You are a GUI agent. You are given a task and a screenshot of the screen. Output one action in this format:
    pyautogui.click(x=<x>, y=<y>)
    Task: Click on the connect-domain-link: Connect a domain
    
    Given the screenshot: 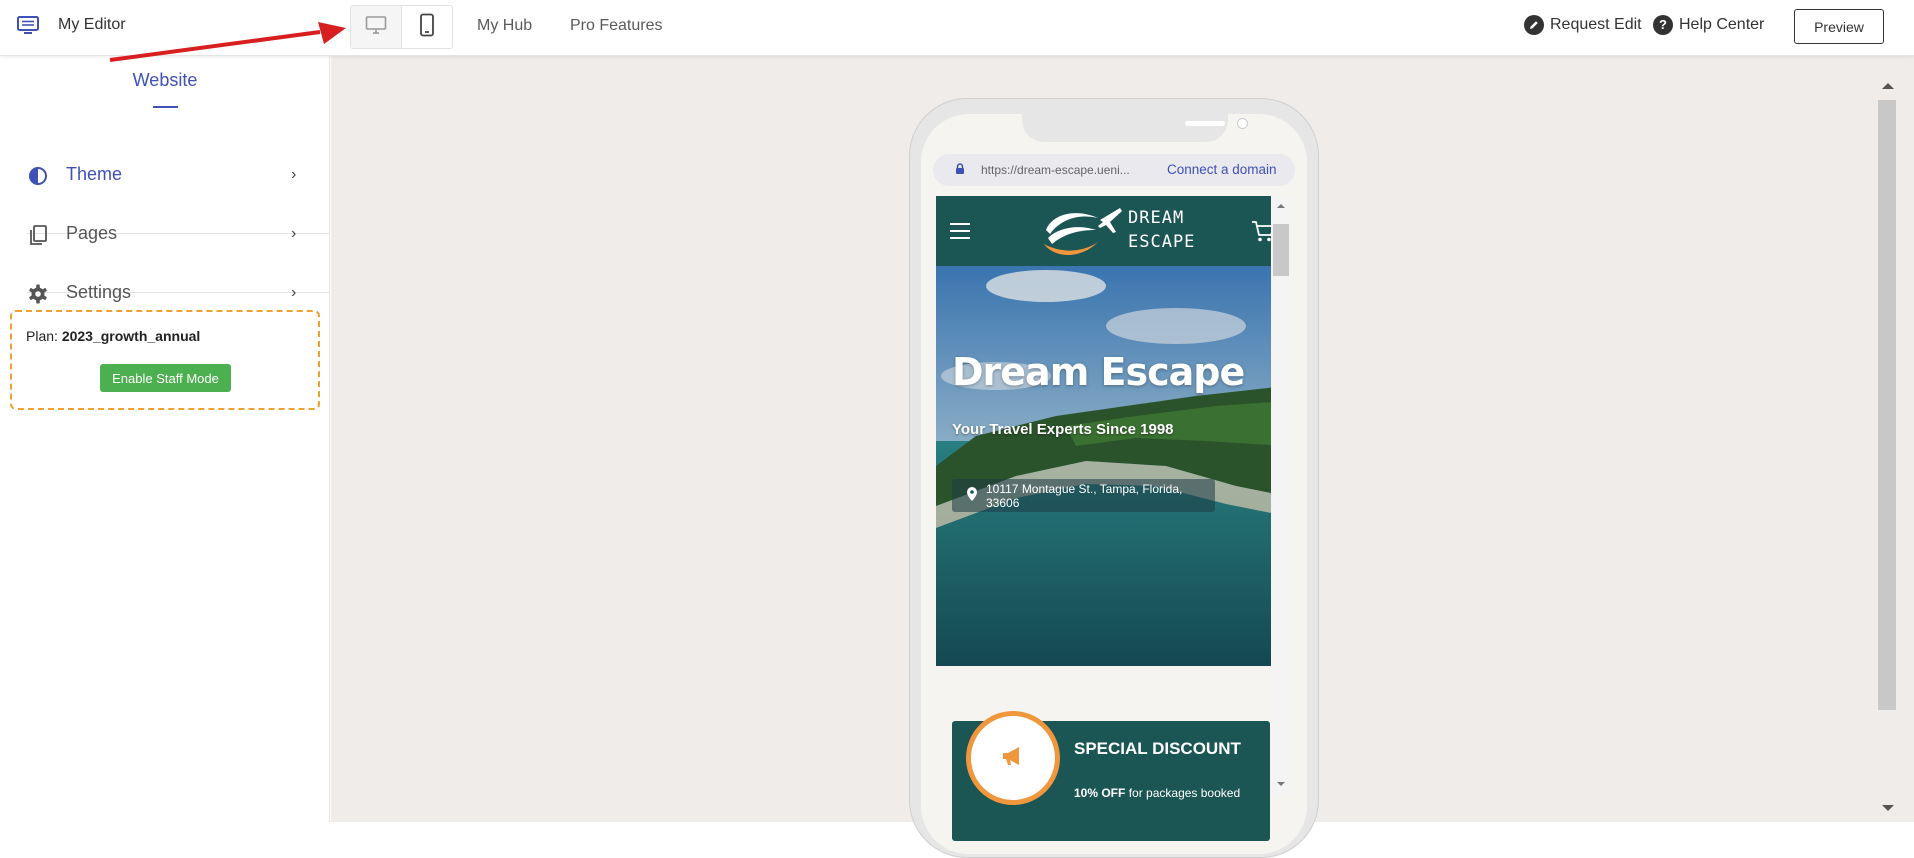 What is the action you would take?
    pyautogui.click(x=1222, y=169)
    